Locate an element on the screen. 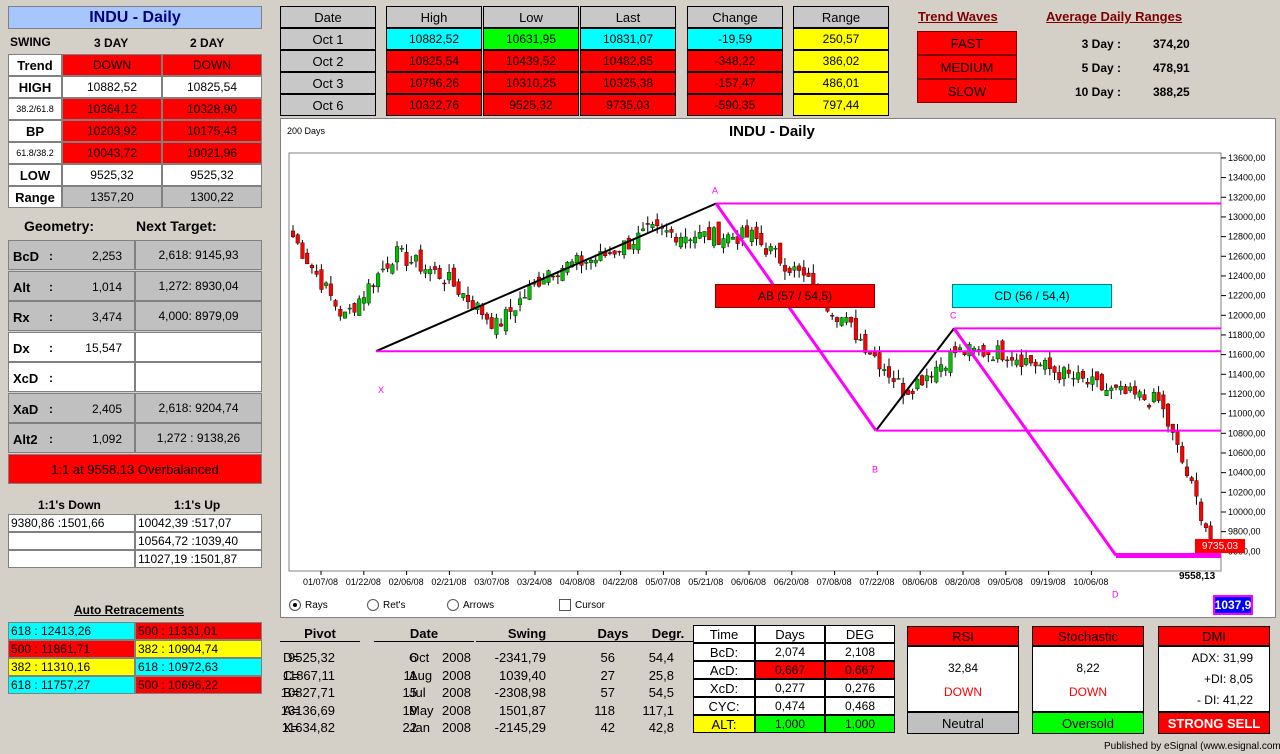 This screenshot has height=754, width=1280. radio-rets: Ret's is located at coordinates (386, 605).